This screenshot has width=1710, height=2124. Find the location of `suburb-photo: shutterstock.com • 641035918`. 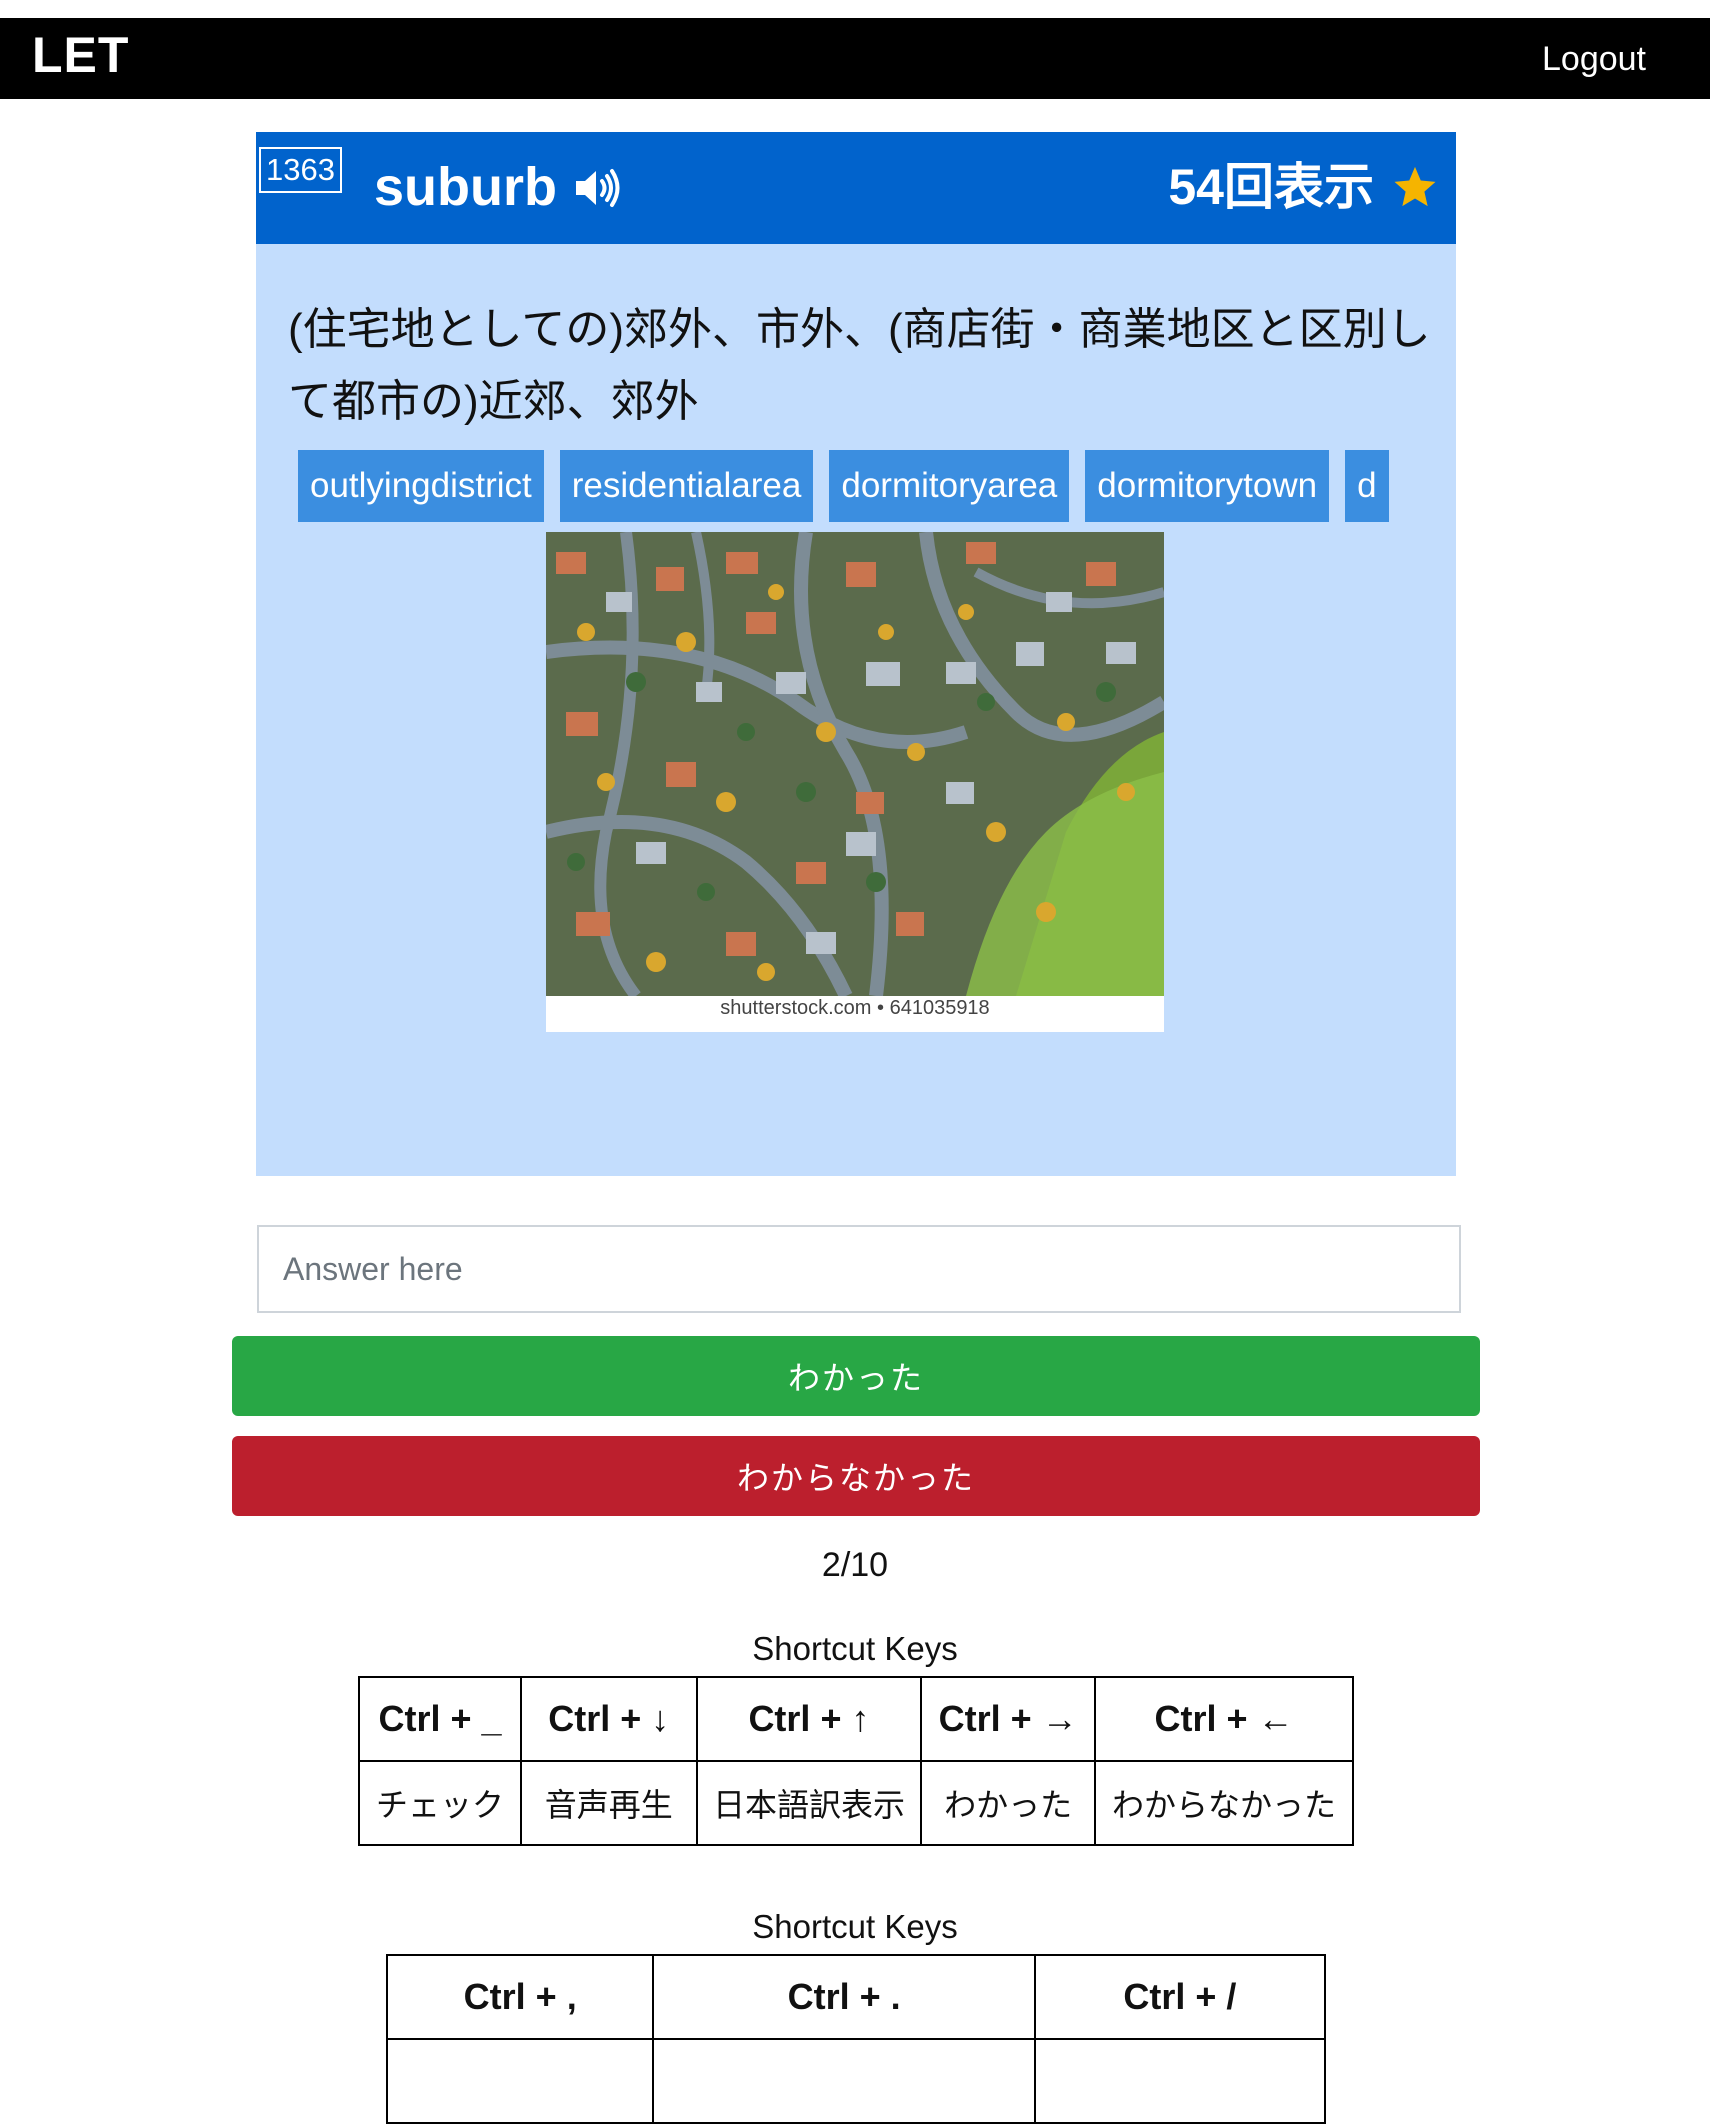

suburb-photo: shutterstock.com • 641035918 is located at coordinates (855, 782).